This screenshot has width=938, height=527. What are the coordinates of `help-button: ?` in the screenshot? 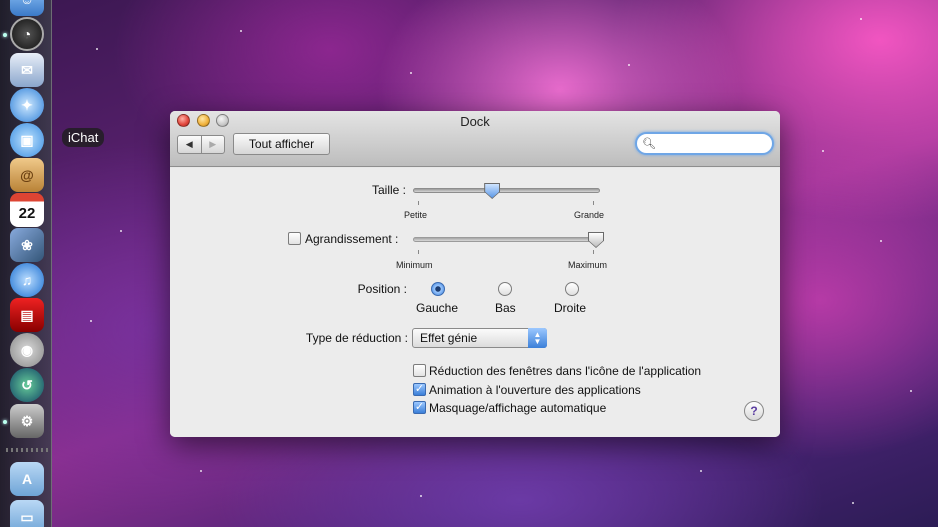 It's located at (754, 411).